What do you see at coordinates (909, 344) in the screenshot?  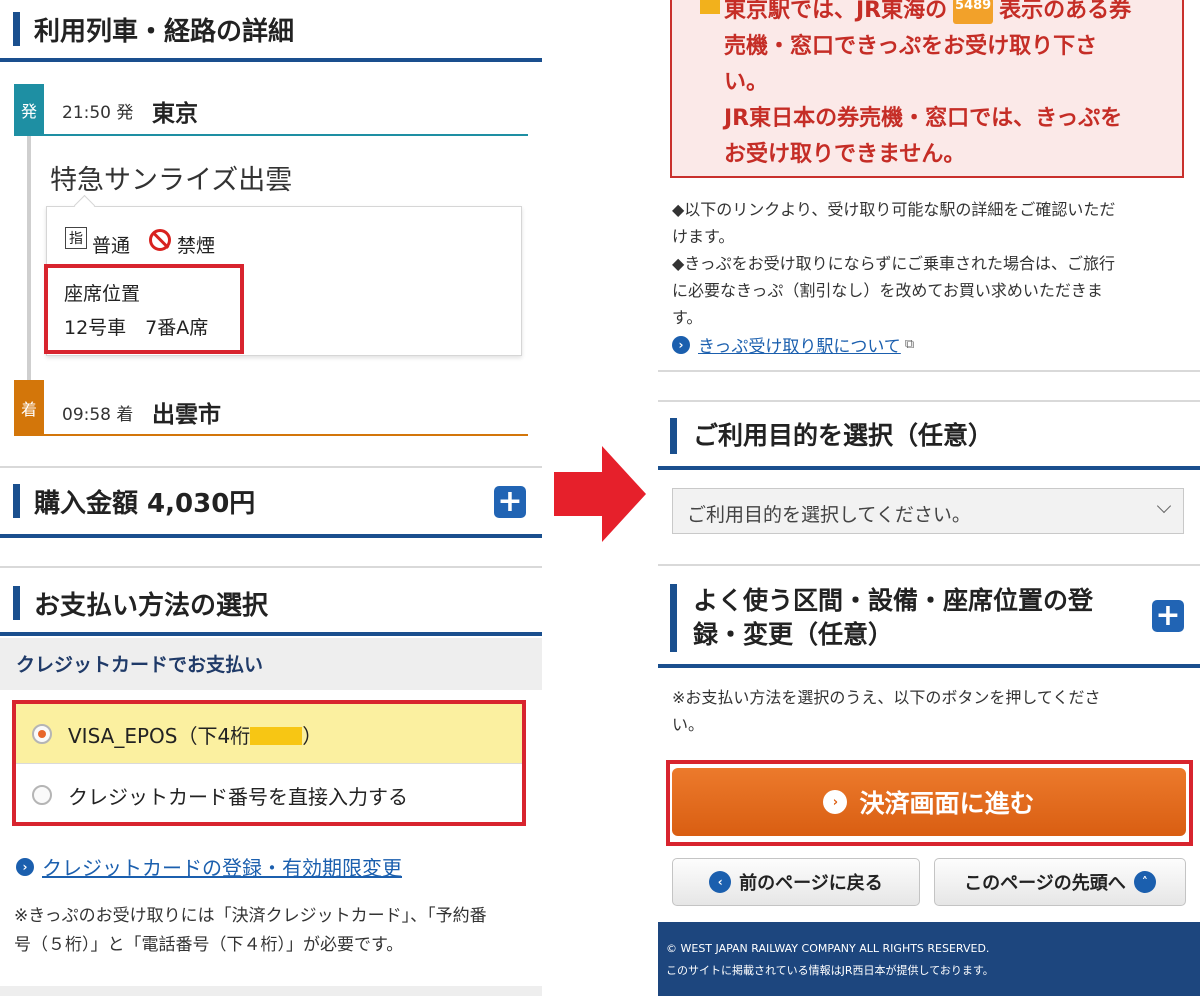 I see `external-window-icon: ⧉` at bounding box center [909, 344].